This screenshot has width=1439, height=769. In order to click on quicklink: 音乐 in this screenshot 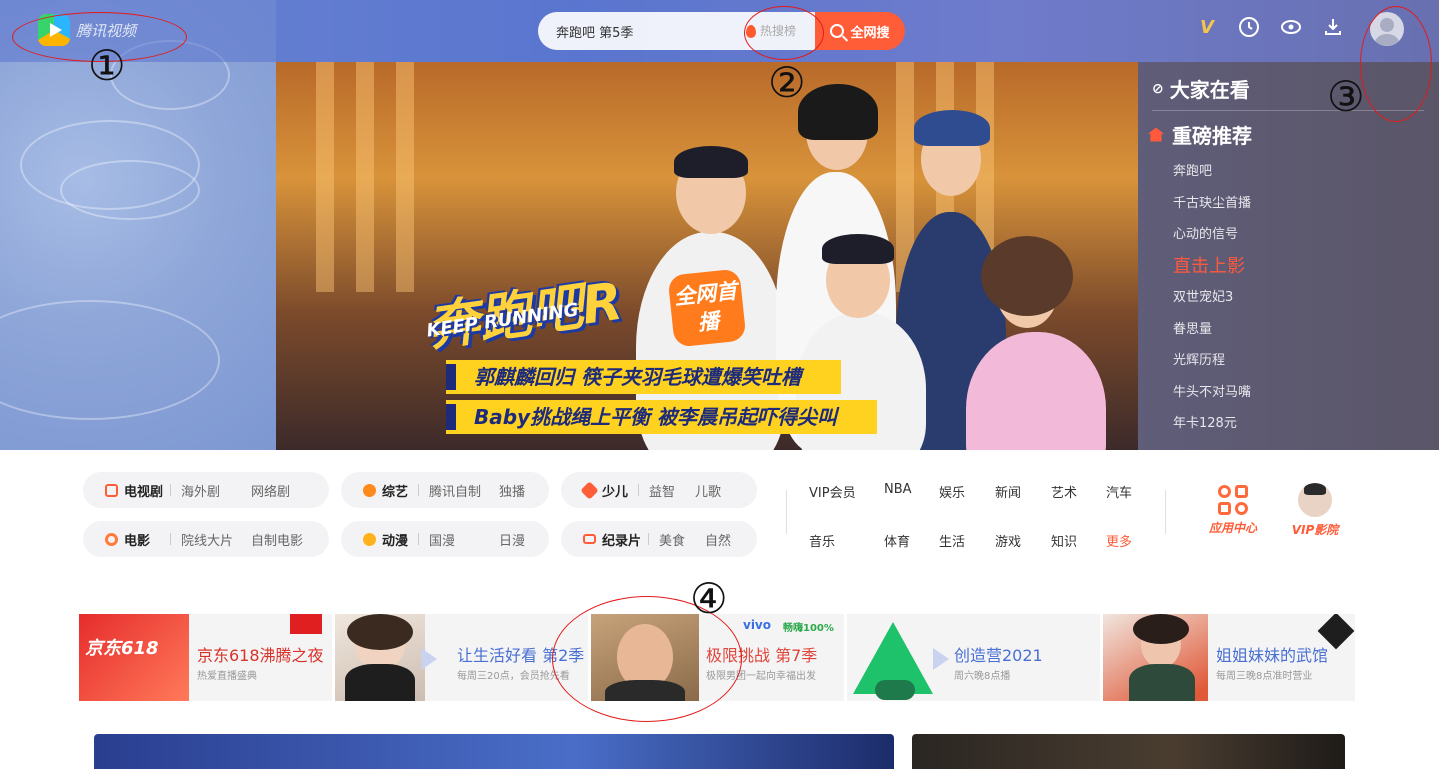, I will do `click(822, 540)`.